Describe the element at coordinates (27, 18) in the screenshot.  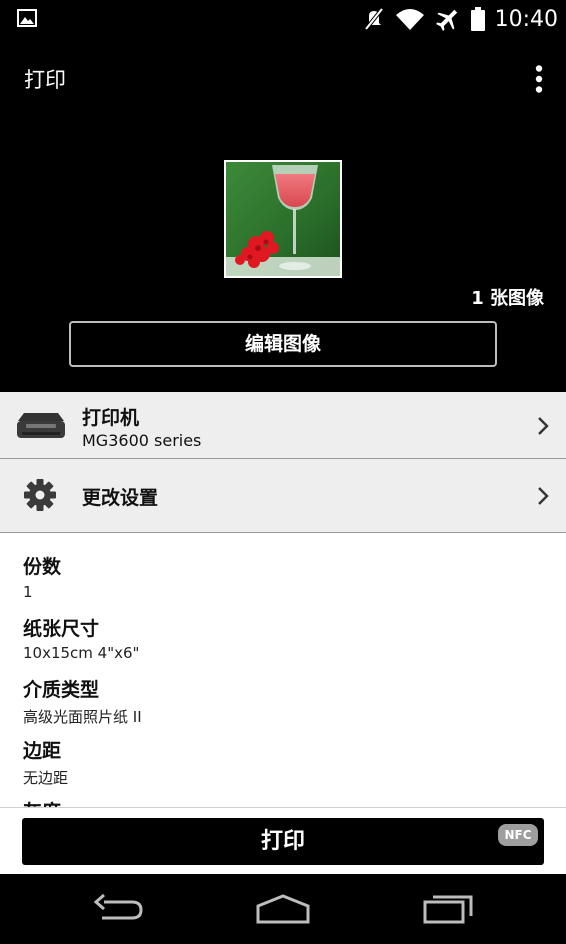
I see `gallery-notification-icon` at that location.